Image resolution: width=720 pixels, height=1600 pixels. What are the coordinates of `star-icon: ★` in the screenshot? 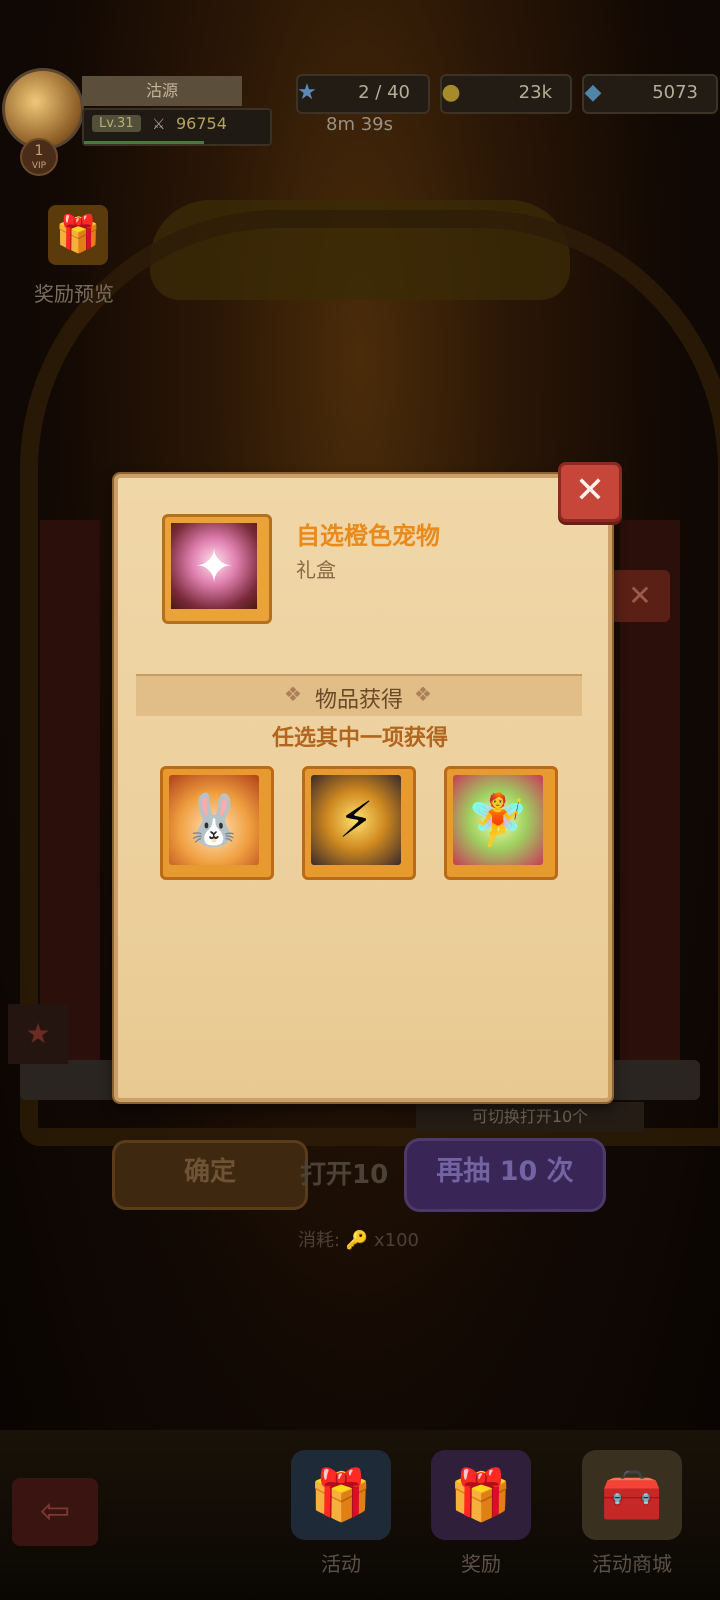 It's located at (307, 92).